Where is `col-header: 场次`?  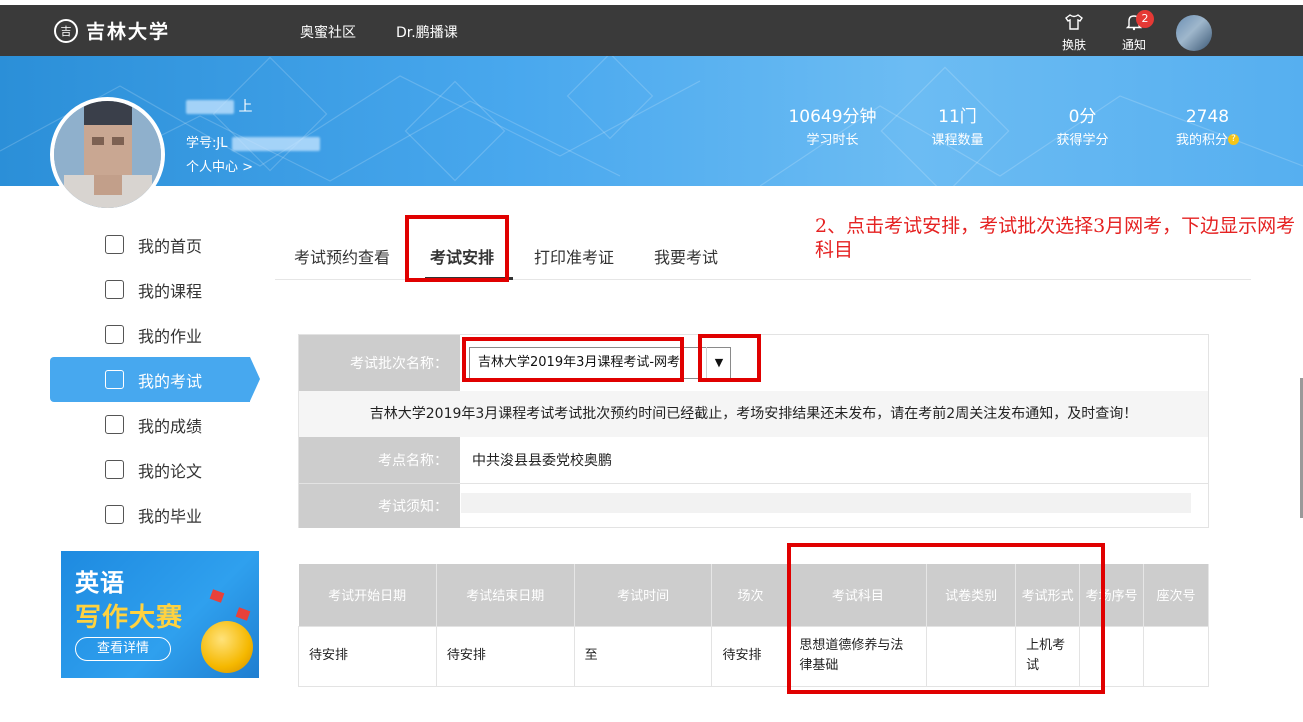
col-header: 场次 is located at coordinates (750, 595).